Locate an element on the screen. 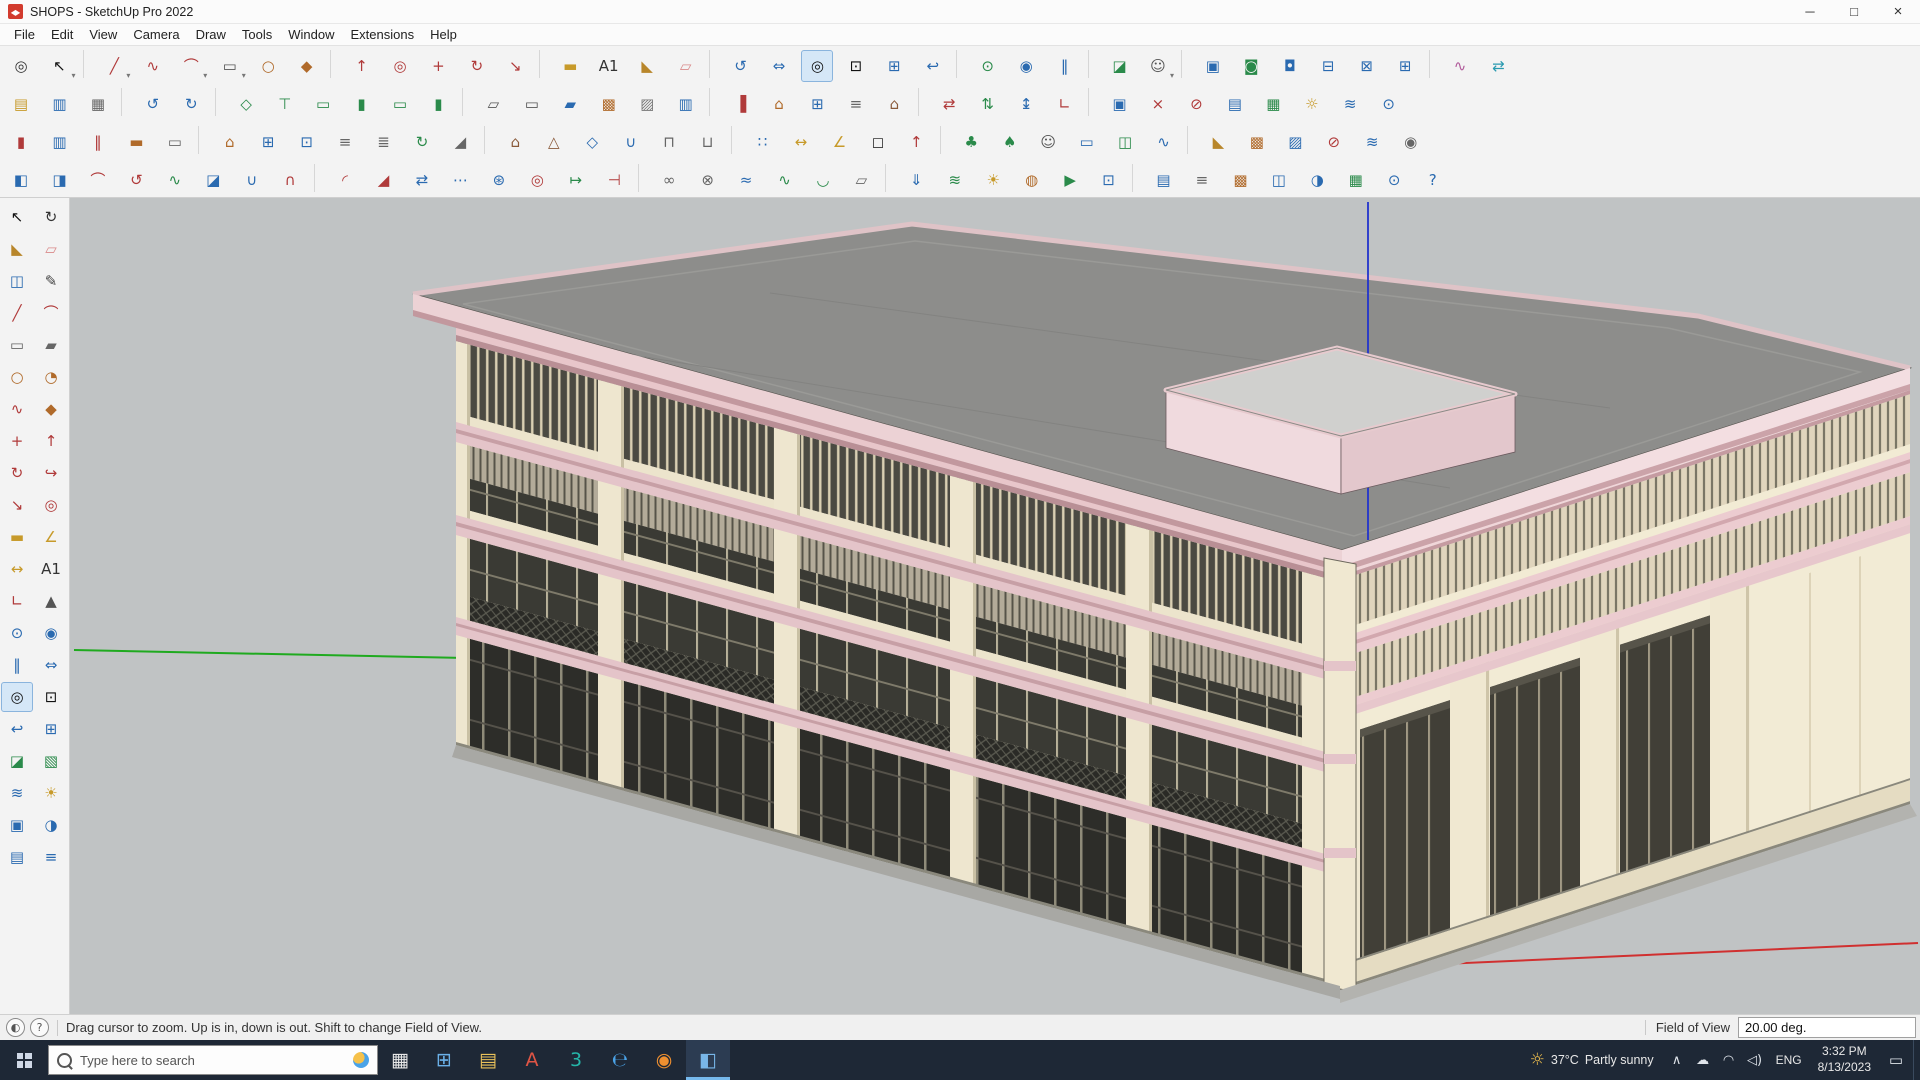 This screenshot has height=1080, width=1920. make-component-tool: ◫ is located at coordinates (17, 281).